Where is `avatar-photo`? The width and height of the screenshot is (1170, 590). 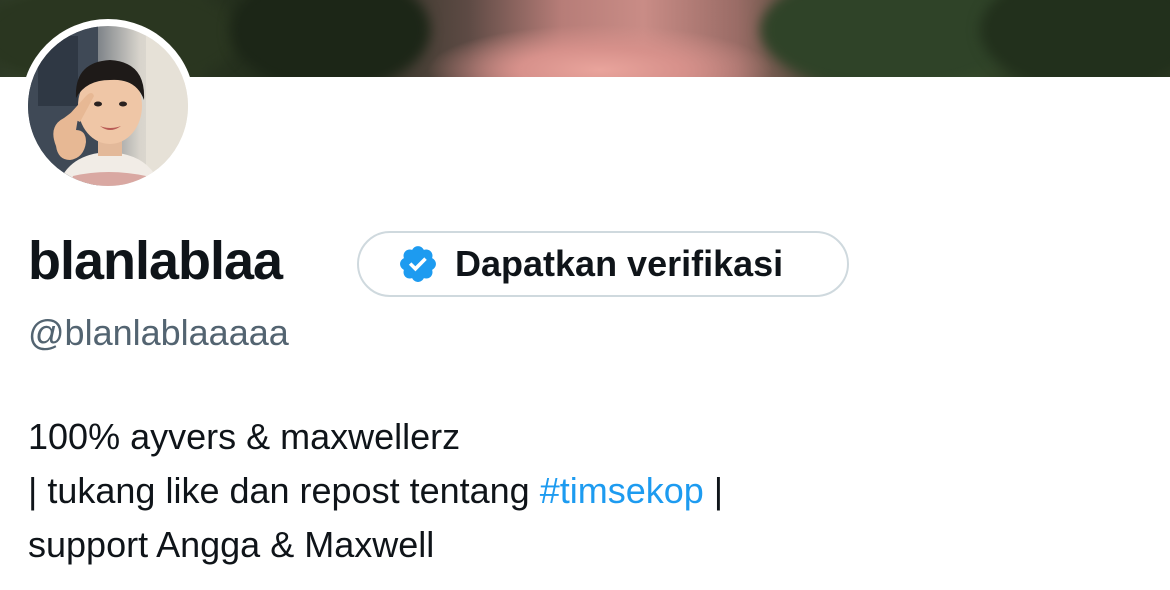
avatar-photo is located at coordinates (108, 106).